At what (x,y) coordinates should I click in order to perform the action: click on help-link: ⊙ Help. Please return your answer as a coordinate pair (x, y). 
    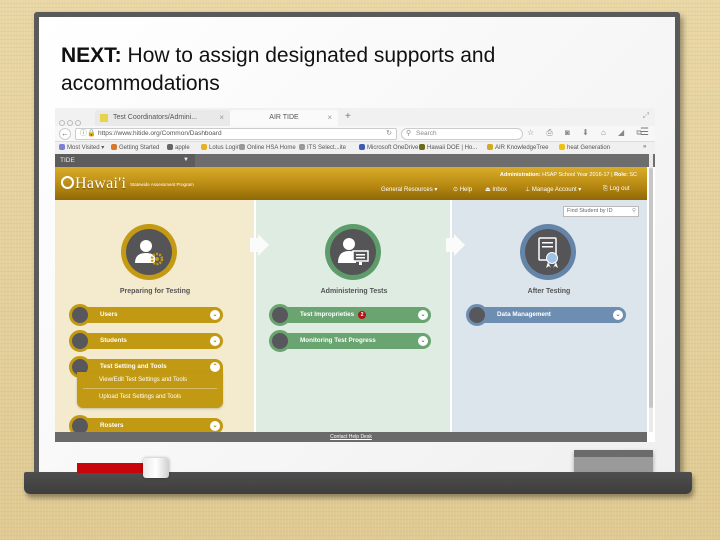
    Looking at the image, I should click on (462, 189).